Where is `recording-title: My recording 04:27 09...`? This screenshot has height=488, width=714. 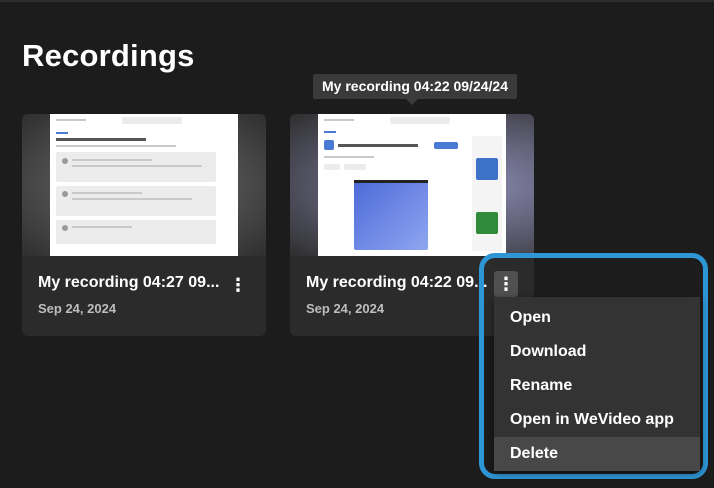
recording-title: My recording 04:27 09... is located at coordinates (128, 283).